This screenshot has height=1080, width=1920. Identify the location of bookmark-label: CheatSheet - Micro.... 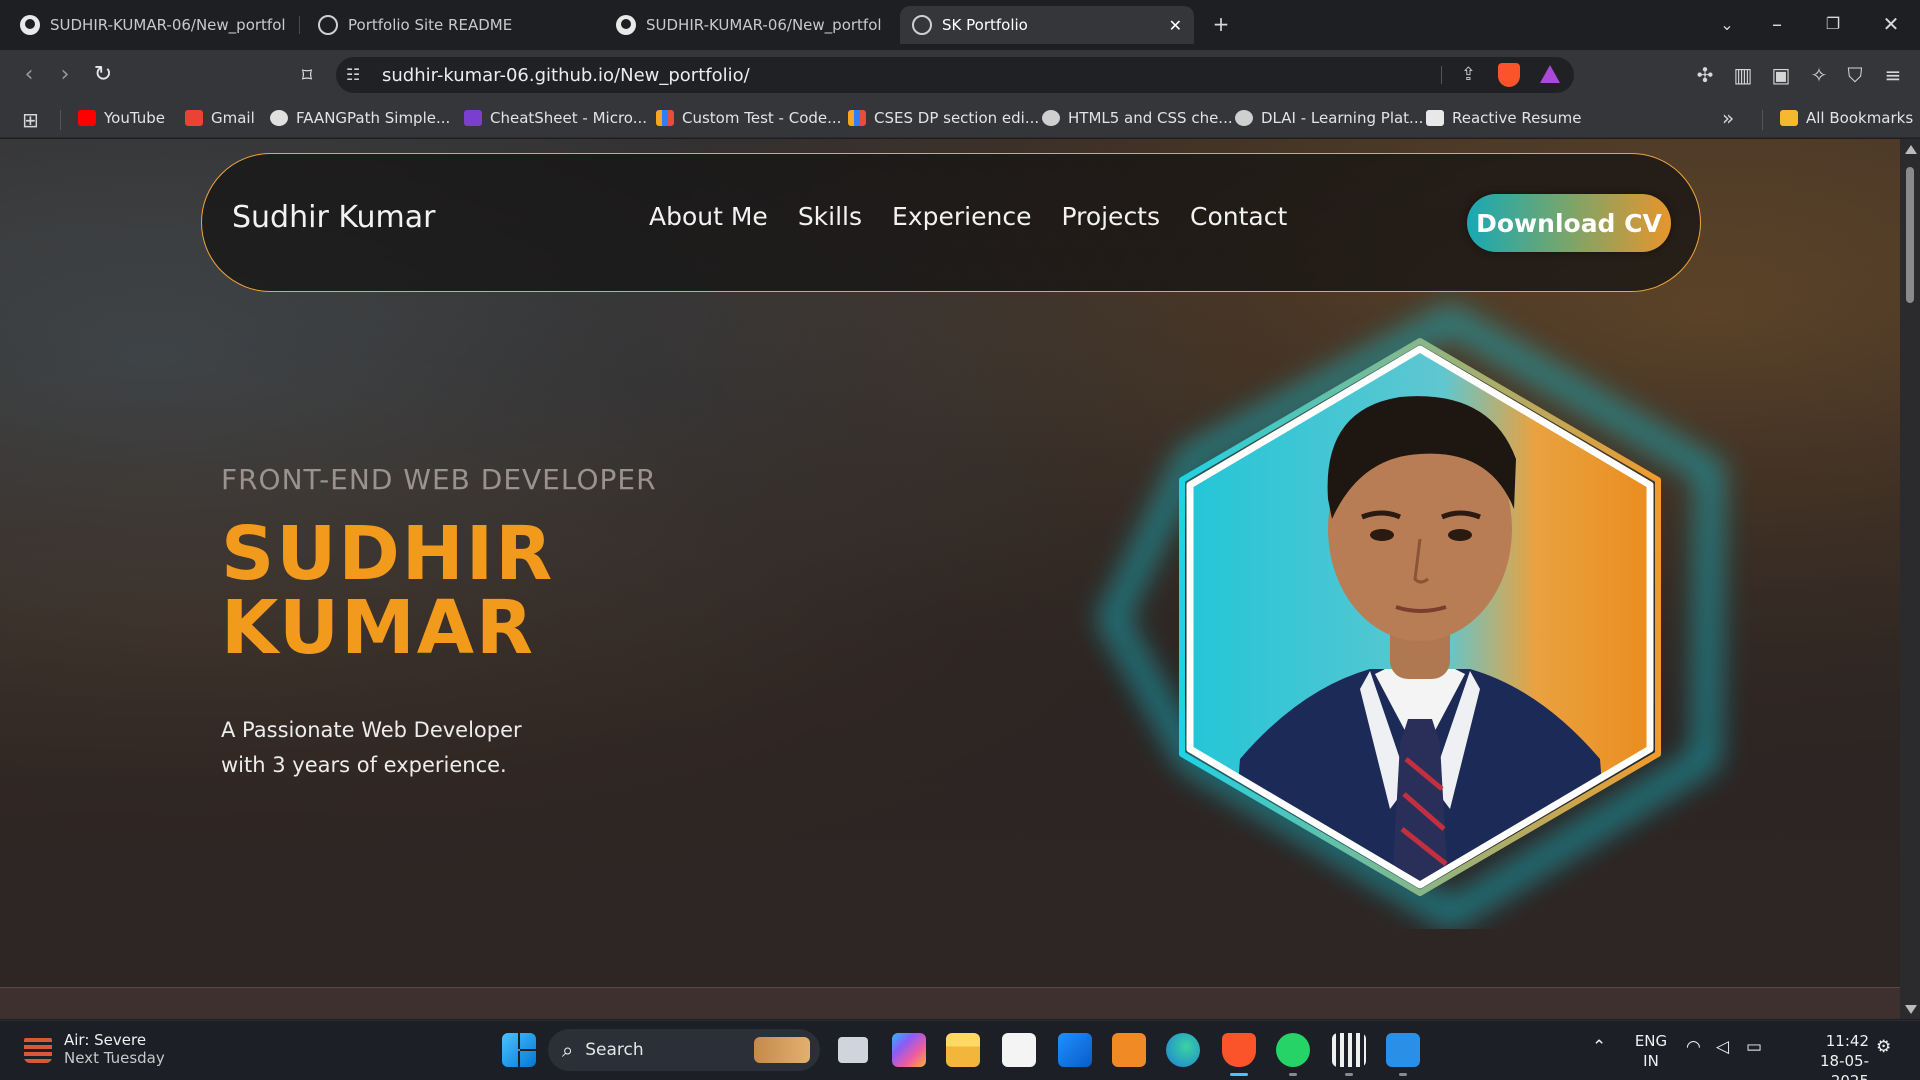
(569, 118).